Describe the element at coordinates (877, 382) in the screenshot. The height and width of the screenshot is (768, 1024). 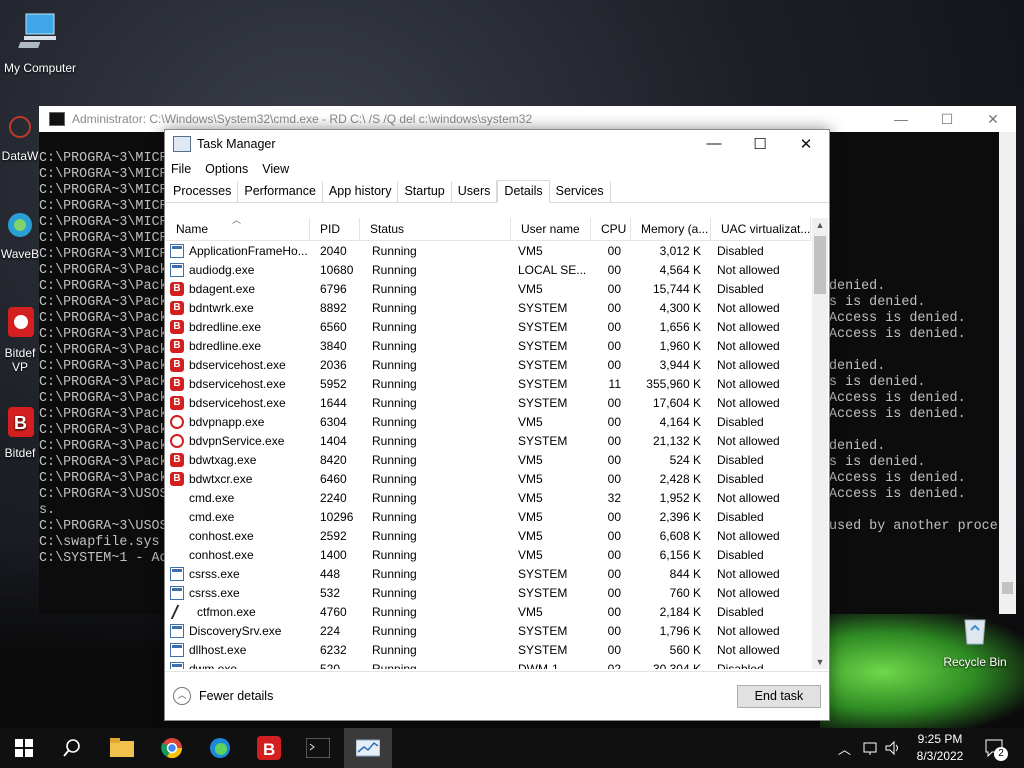
I see `cmd-line: s is denied.` at that location.